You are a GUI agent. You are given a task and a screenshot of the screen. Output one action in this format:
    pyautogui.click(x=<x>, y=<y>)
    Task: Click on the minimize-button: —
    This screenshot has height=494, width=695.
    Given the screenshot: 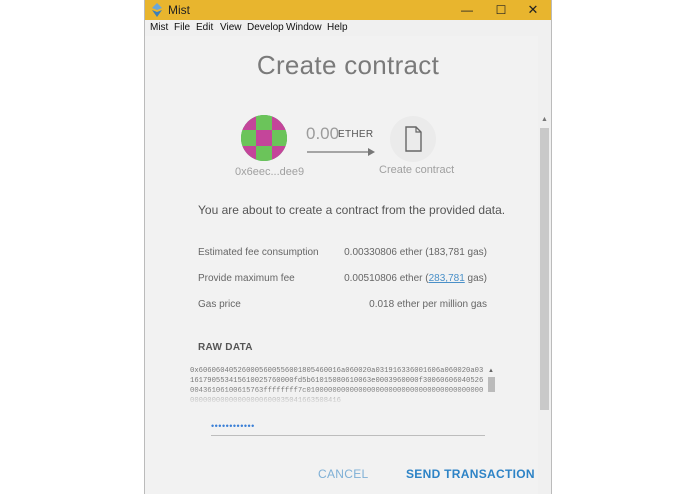 What is the action you would take?
    pyautogui.click(x=467, y=10)
    